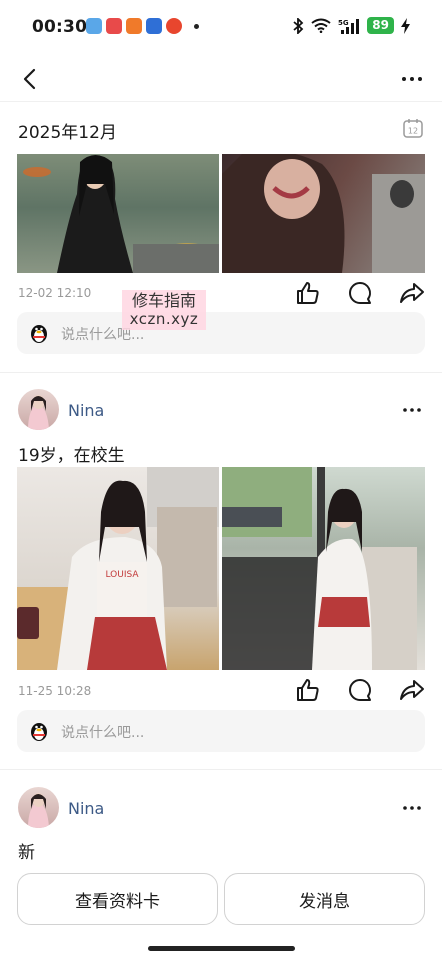  Describe the element at coordinates (221, 79) in the screenshot. I see `nav-bar` at that location.